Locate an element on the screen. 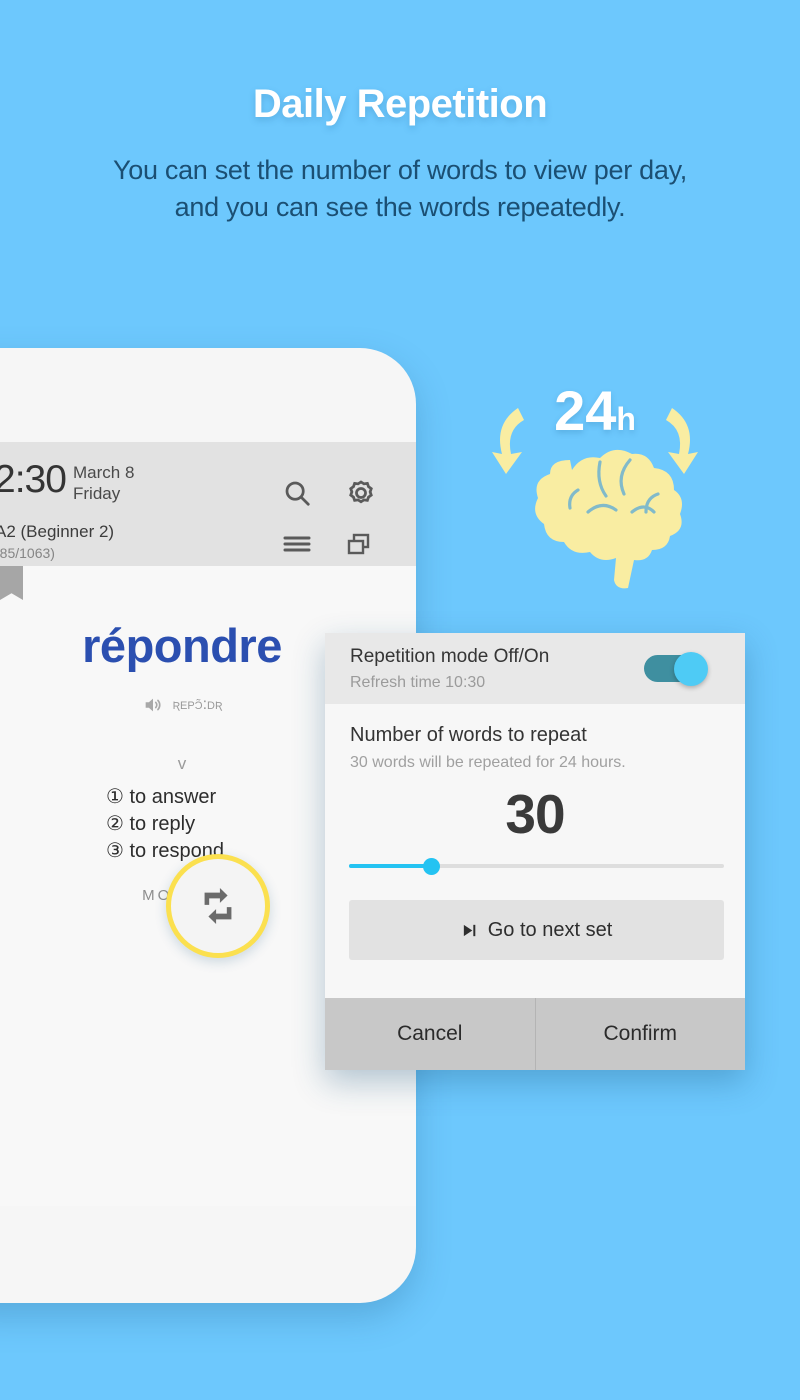 Image resolution: width=800 pixels, height=1400 pixels. clock-date: March 8 Friday is located at coordinates (103, 483).